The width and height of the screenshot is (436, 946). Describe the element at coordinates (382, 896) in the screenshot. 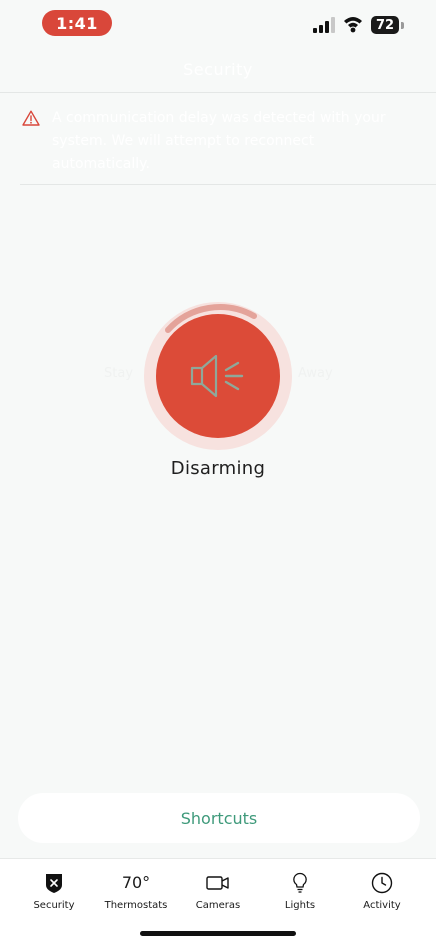

I see `tab-activity: Activity` at that location.